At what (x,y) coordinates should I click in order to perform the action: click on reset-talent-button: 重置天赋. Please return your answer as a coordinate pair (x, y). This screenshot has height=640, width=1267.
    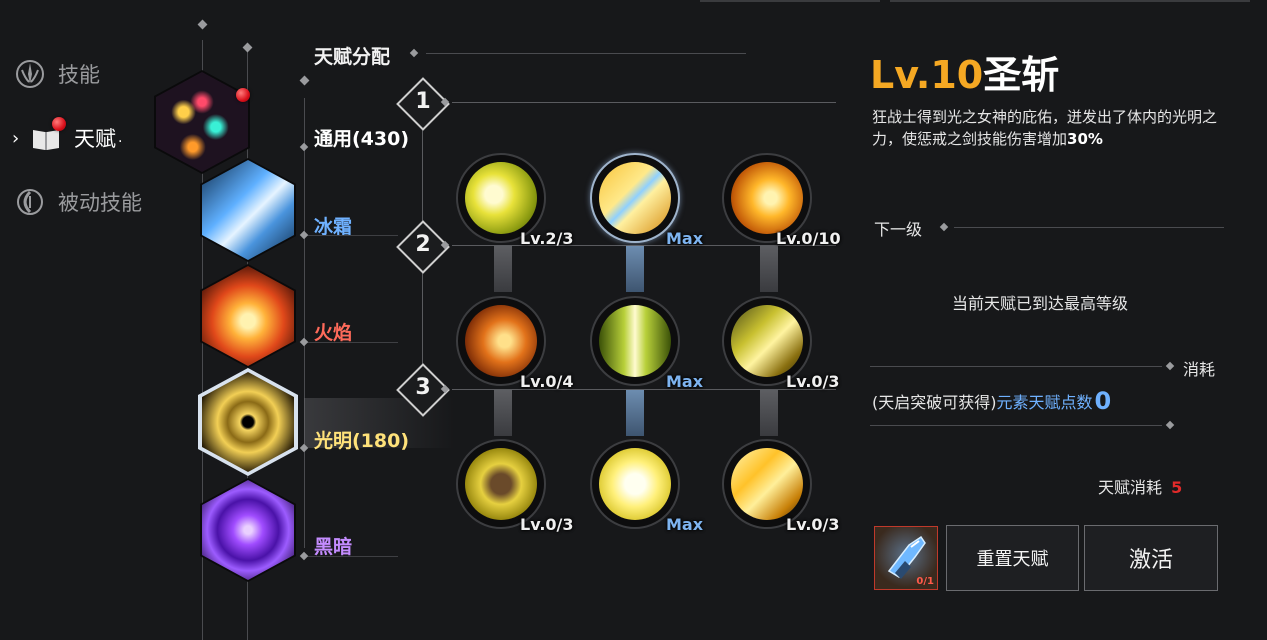
    Looking at the image, I should click on (1012, 558).